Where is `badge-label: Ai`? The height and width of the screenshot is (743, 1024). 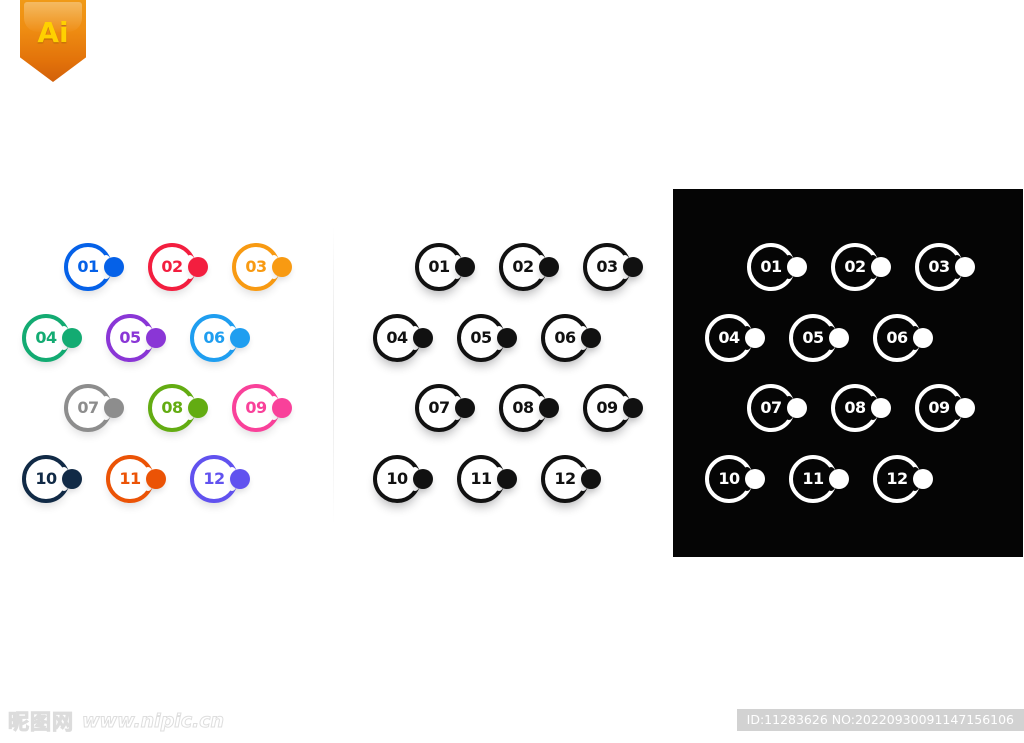 badge-label: Ai is located at coordinates (53, 32).